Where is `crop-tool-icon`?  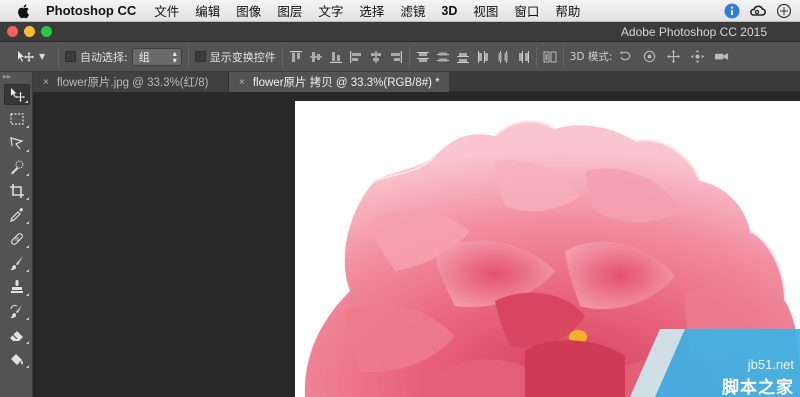
crop-tool-icon is located at coordinates (17, 190).